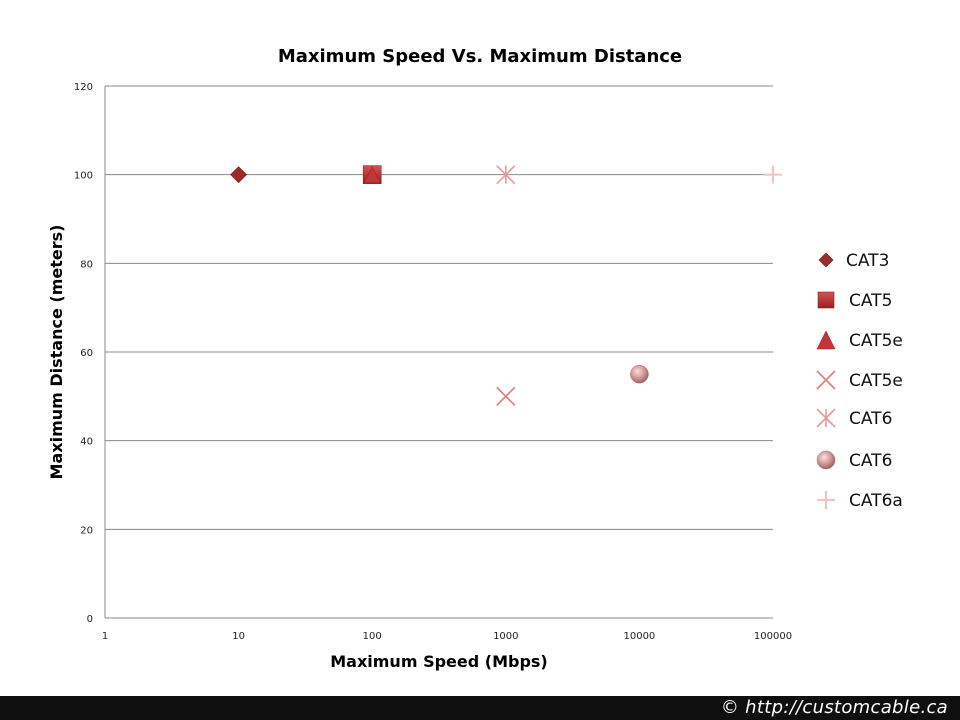 The width and height of the screenshot is (960, 720). I want to click on x-axis-title: Maximum Speed (Mbps), so click(439, 661).